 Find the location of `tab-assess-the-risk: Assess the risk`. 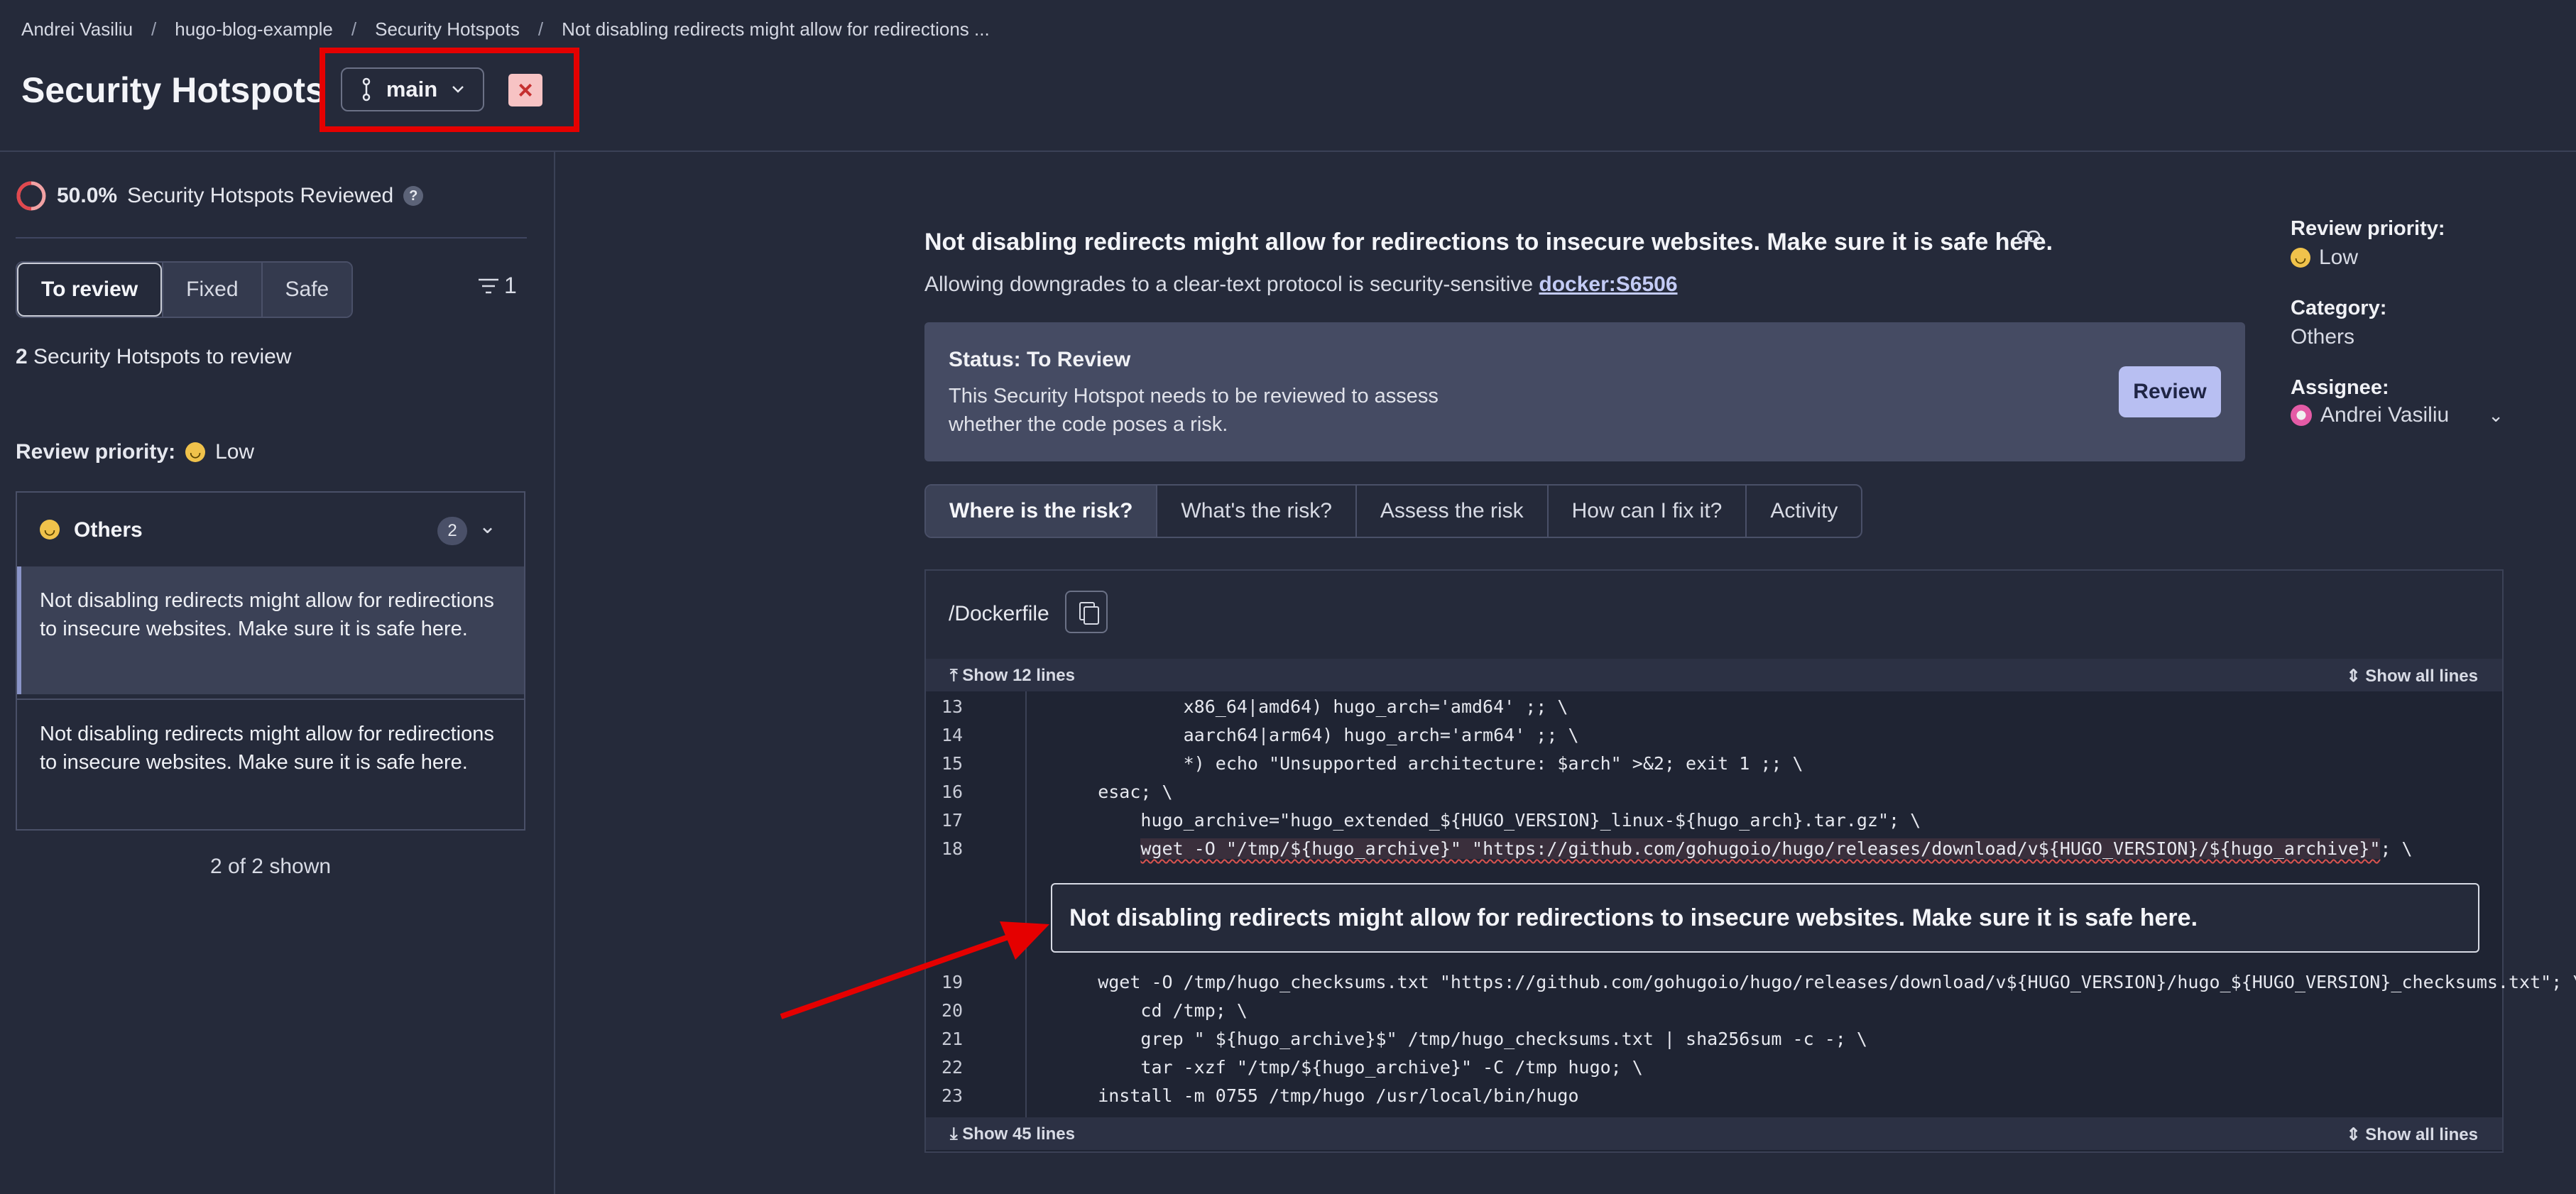

tab-assess-the-risk: Assess the risk is located at coordinates (1451, 511).